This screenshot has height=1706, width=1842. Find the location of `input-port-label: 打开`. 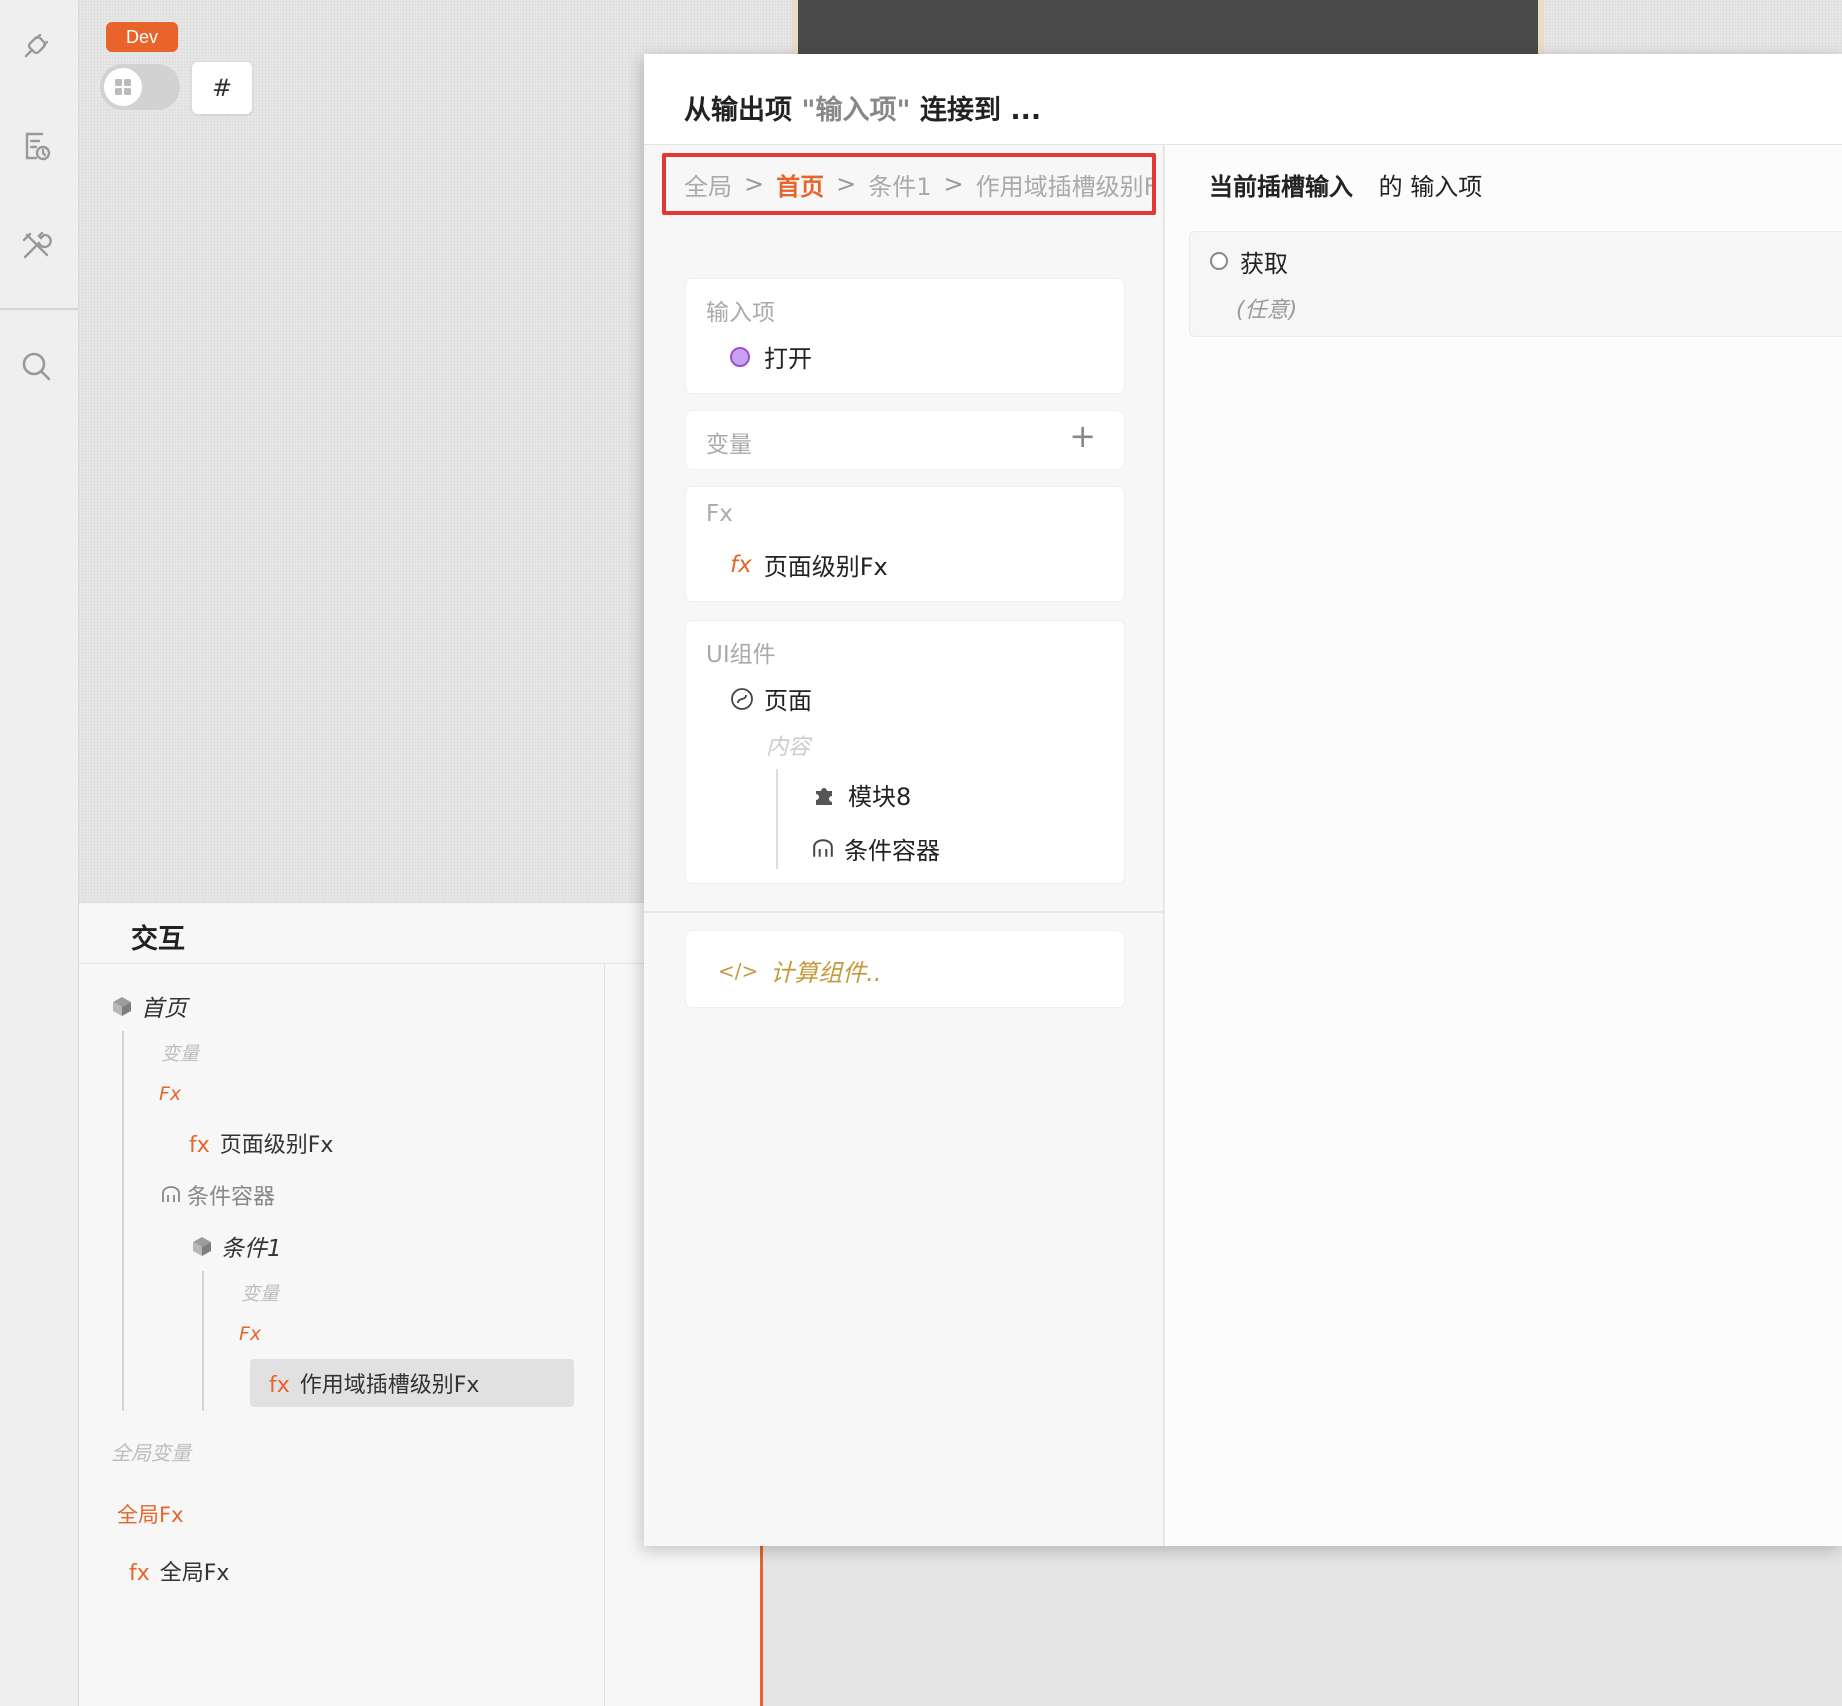

input-port-label: 打开 is located at coordinates (788, 359).